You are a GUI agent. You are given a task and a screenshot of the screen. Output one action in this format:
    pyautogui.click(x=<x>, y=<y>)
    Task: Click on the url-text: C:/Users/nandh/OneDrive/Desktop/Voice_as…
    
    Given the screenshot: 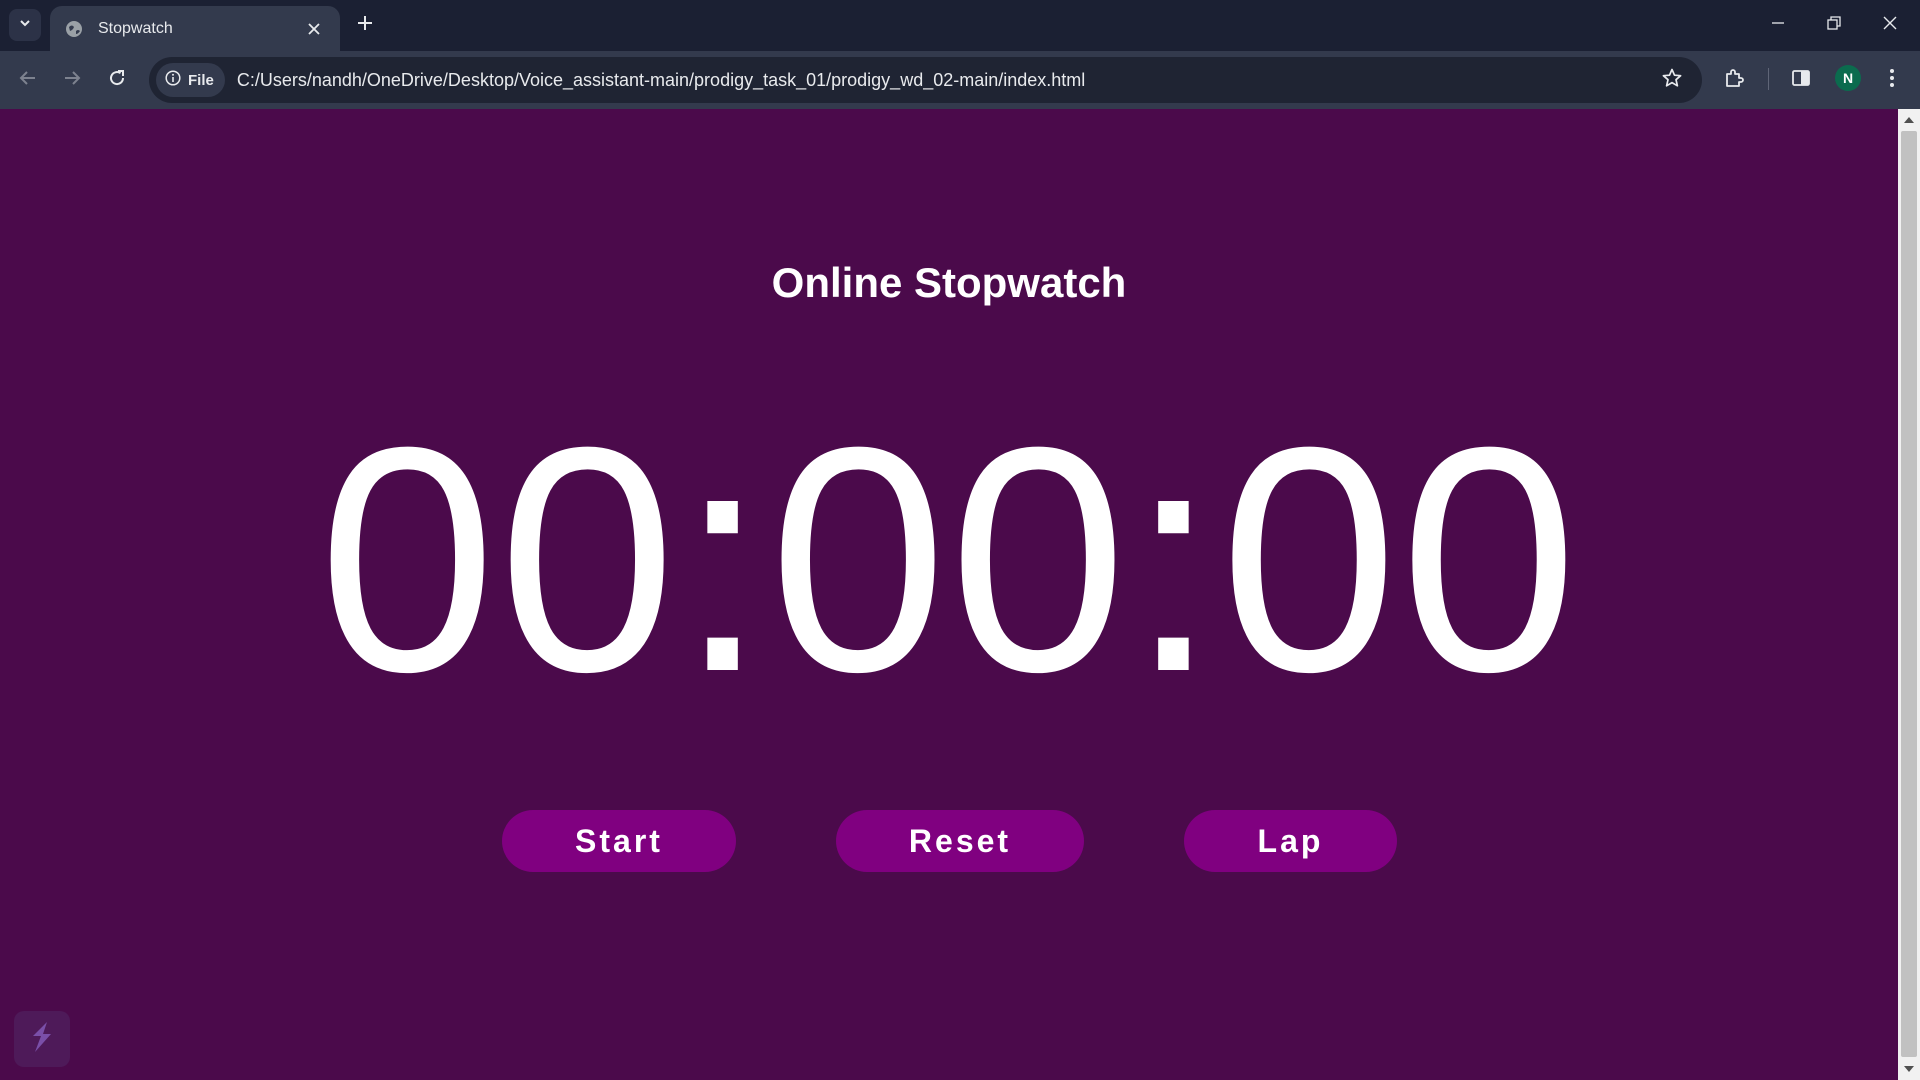 What is the action you would take?
    pyautogui.click(x=945, y=80)
    